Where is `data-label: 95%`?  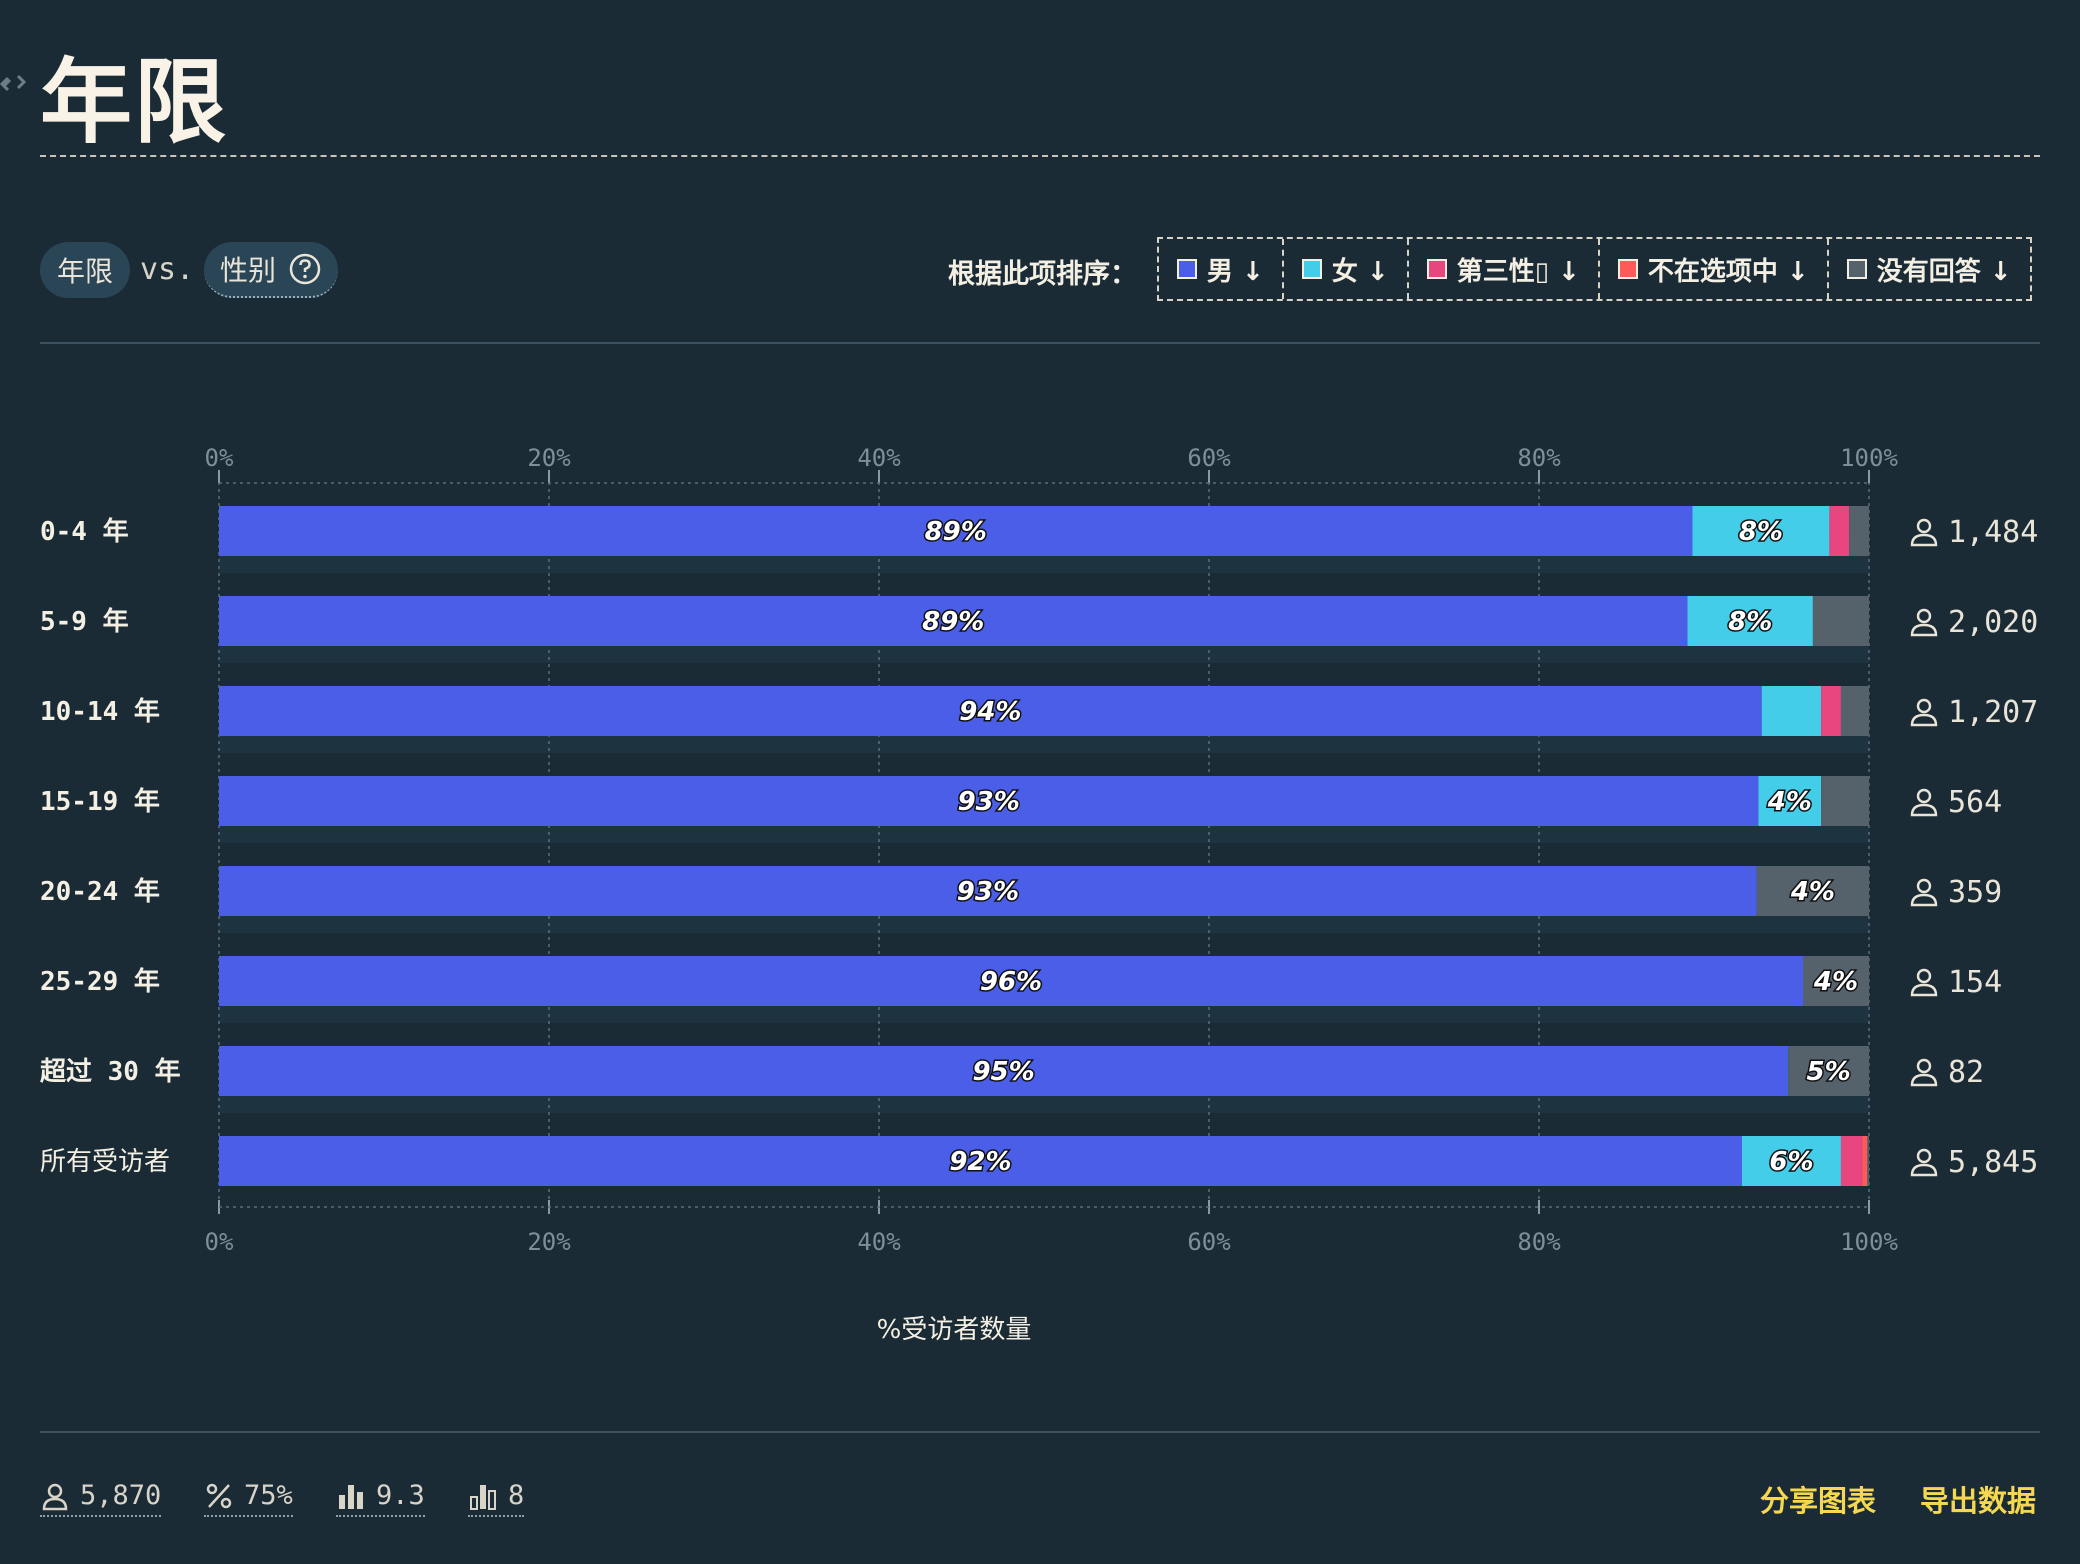 data-label: 95% is located at coordinates (1003, 1072).